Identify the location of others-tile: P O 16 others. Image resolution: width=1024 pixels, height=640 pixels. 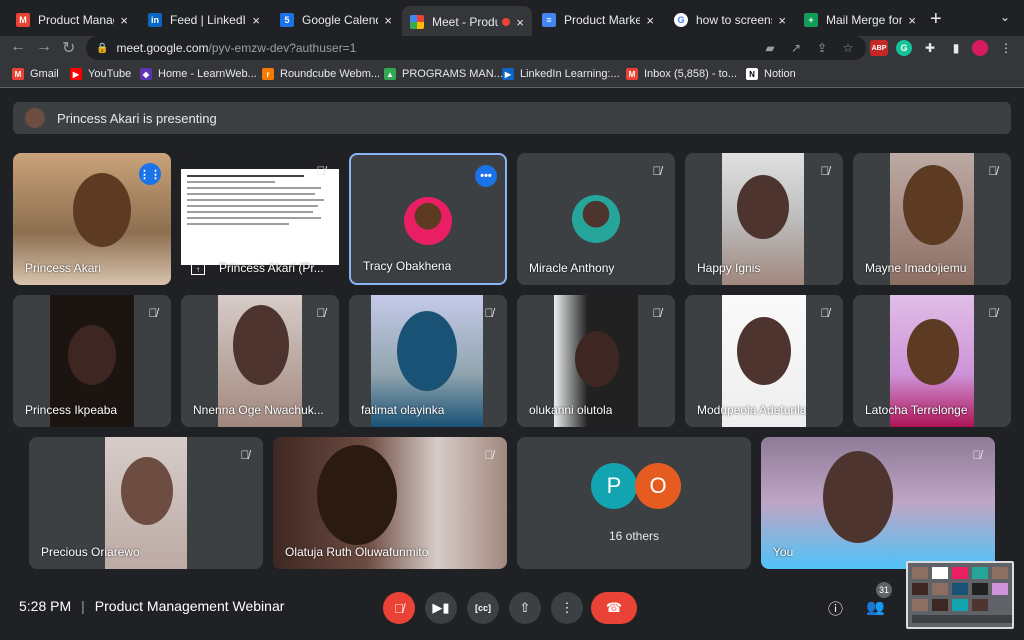
(634, 503).